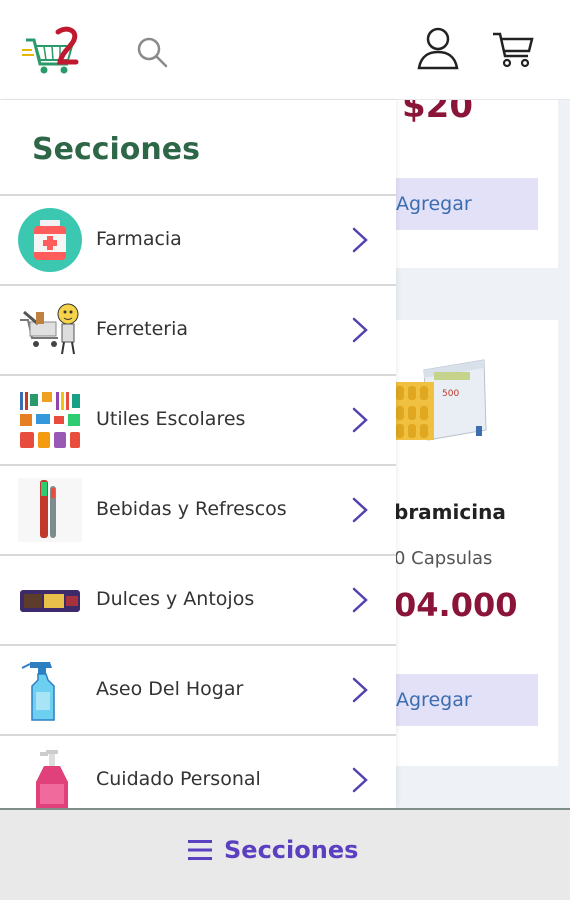 Image resolution: width=570 pixels, height=900 pixels. Describe the element at coordinates (139, 239) in the screenshot. I see `section-label: Farmacia` at that location.